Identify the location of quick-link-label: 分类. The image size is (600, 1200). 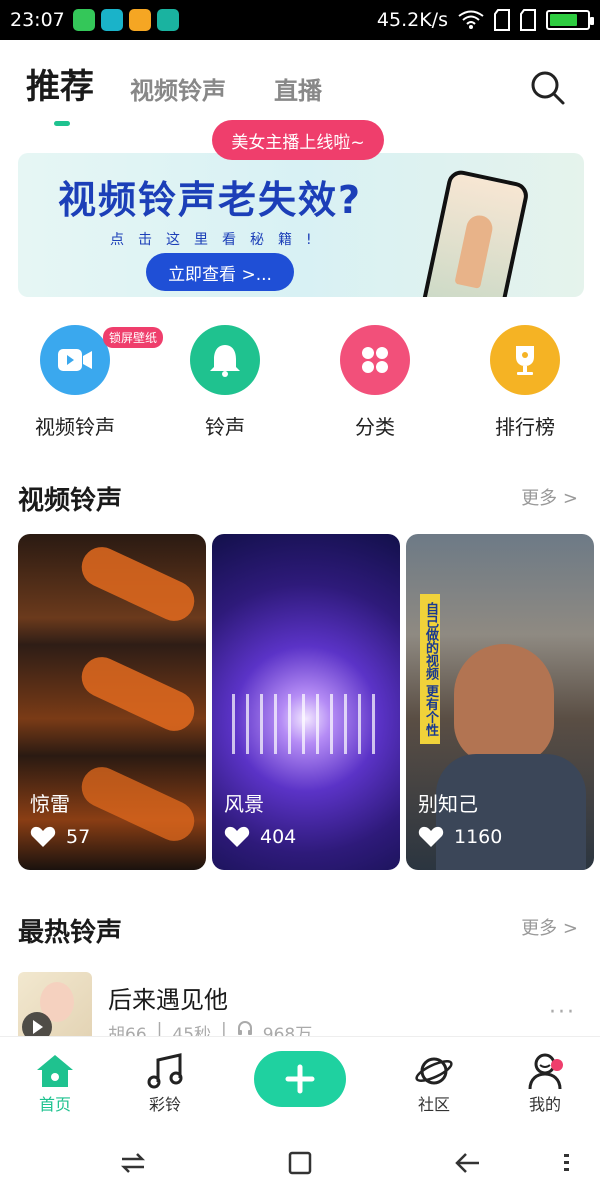
(375, 427).